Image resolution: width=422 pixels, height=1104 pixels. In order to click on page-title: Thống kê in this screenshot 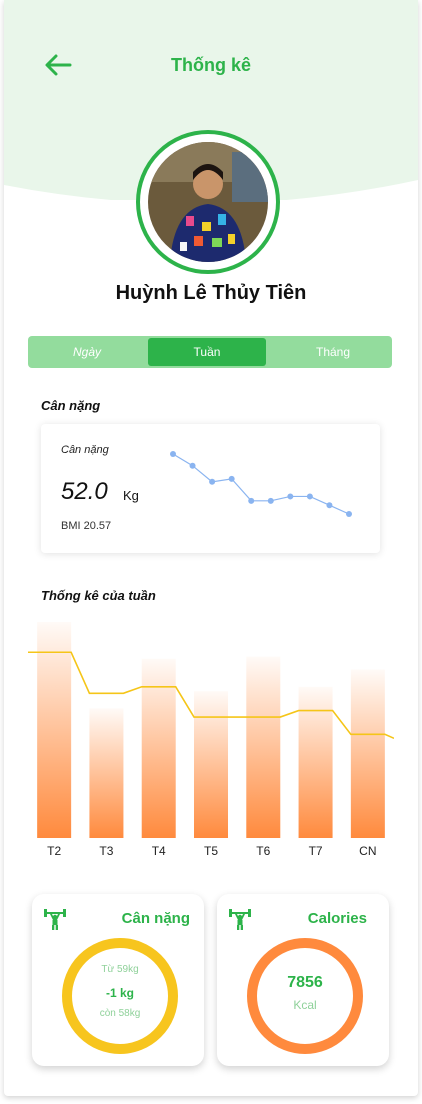, I will do `click(211, 65)`.